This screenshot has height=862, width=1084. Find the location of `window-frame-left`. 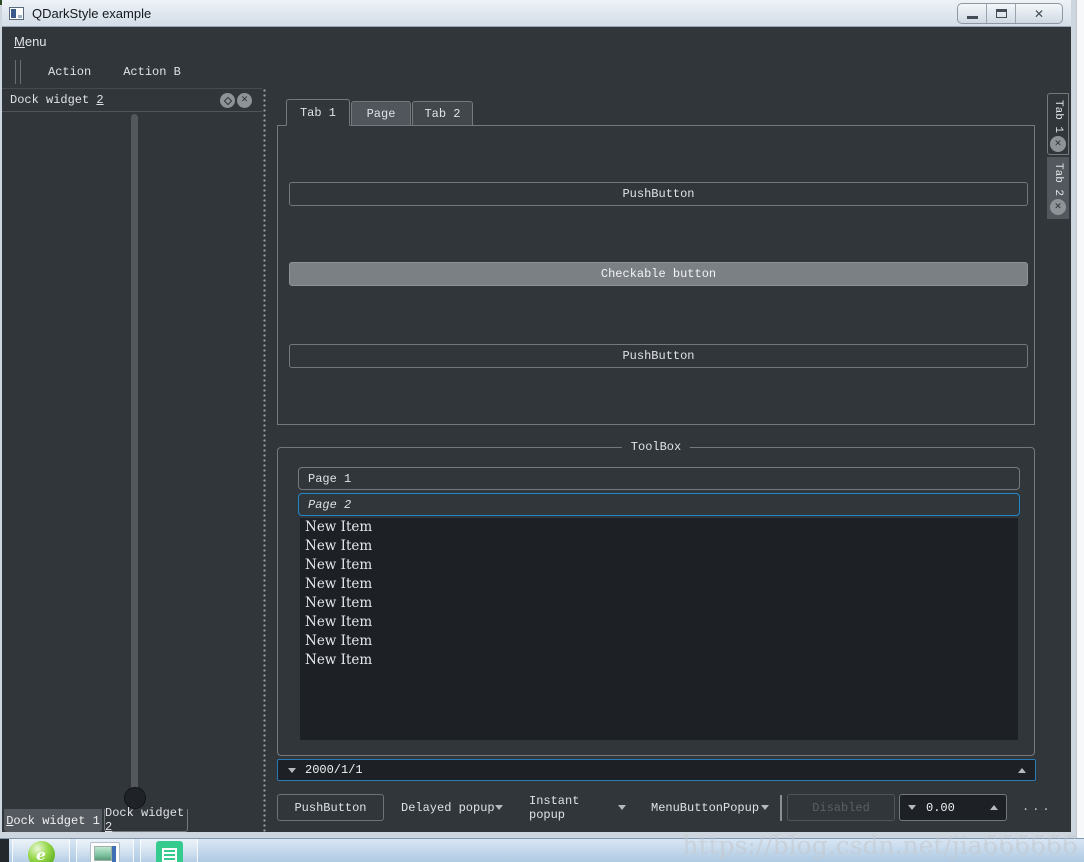

window-frame-left is located at coordinates (1, 419).